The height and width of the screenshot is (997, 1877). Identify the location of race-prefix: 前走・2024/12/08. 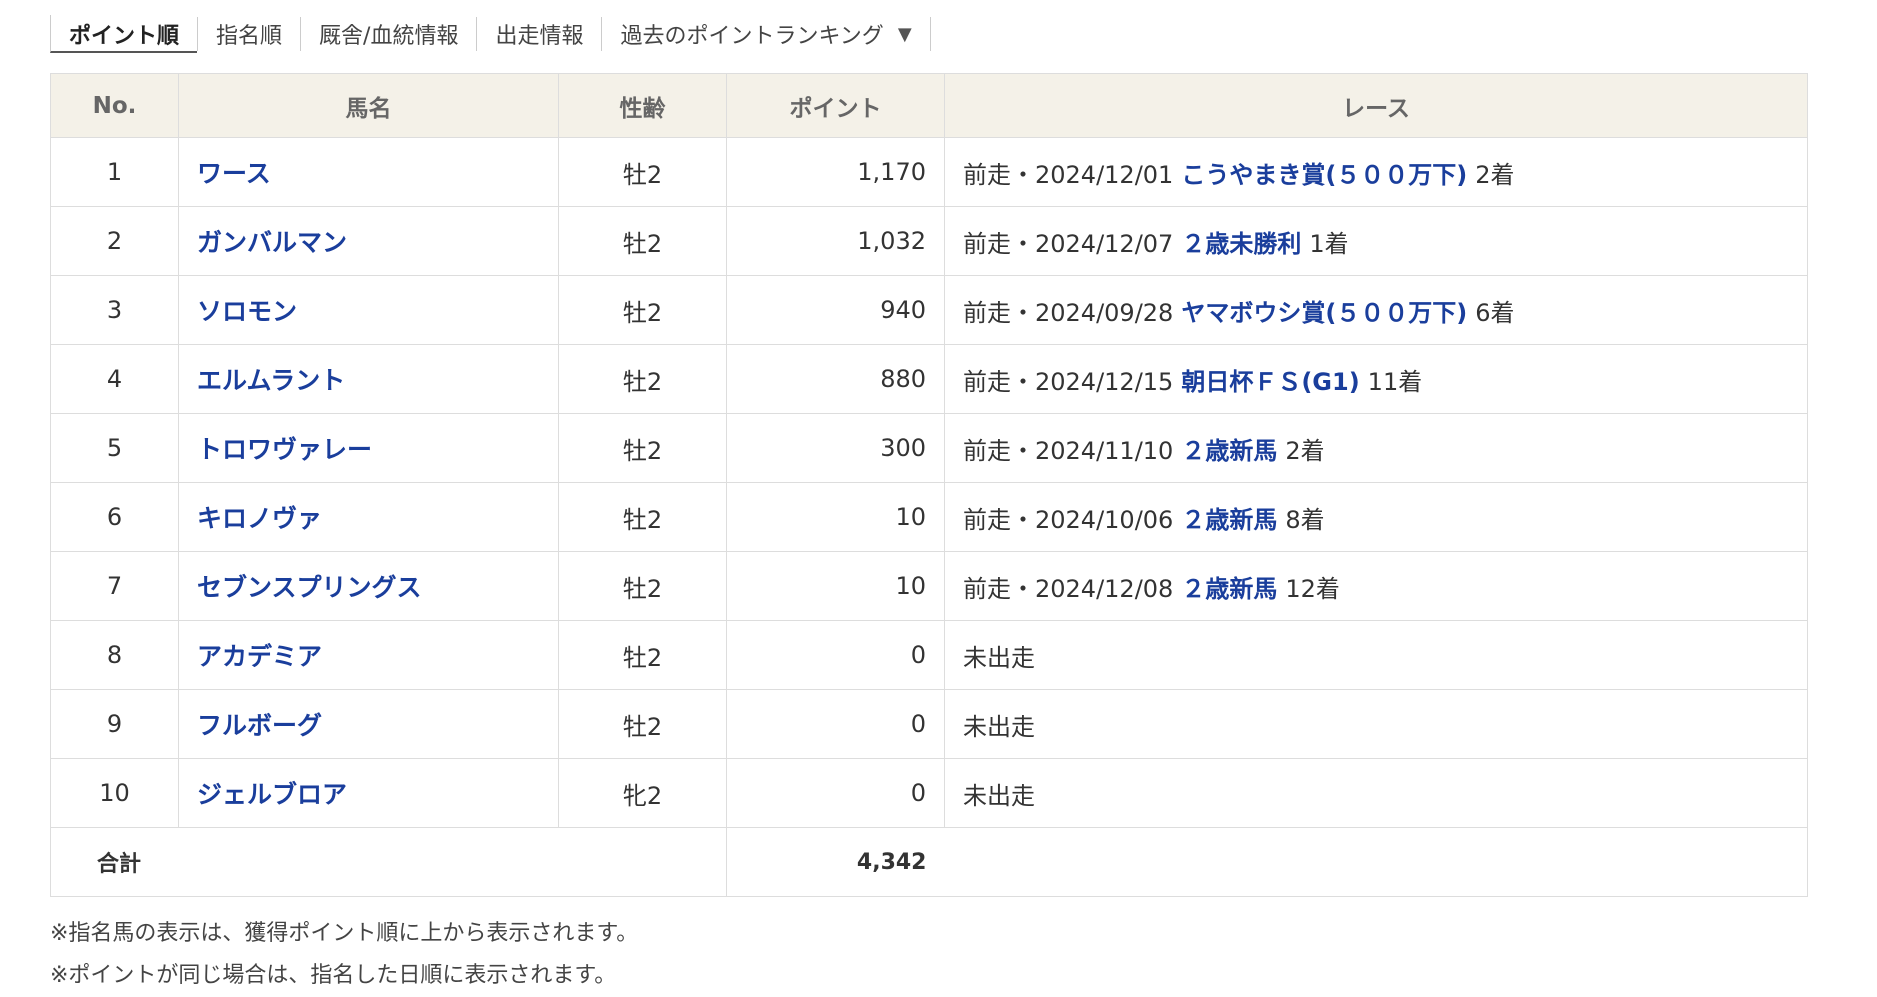
(1068, 588).